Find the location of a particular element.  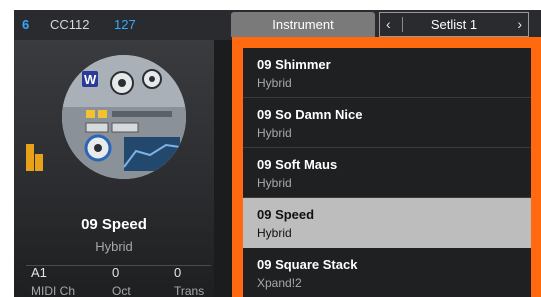

cc-label: CC112 is located at coordinates (70, 24).